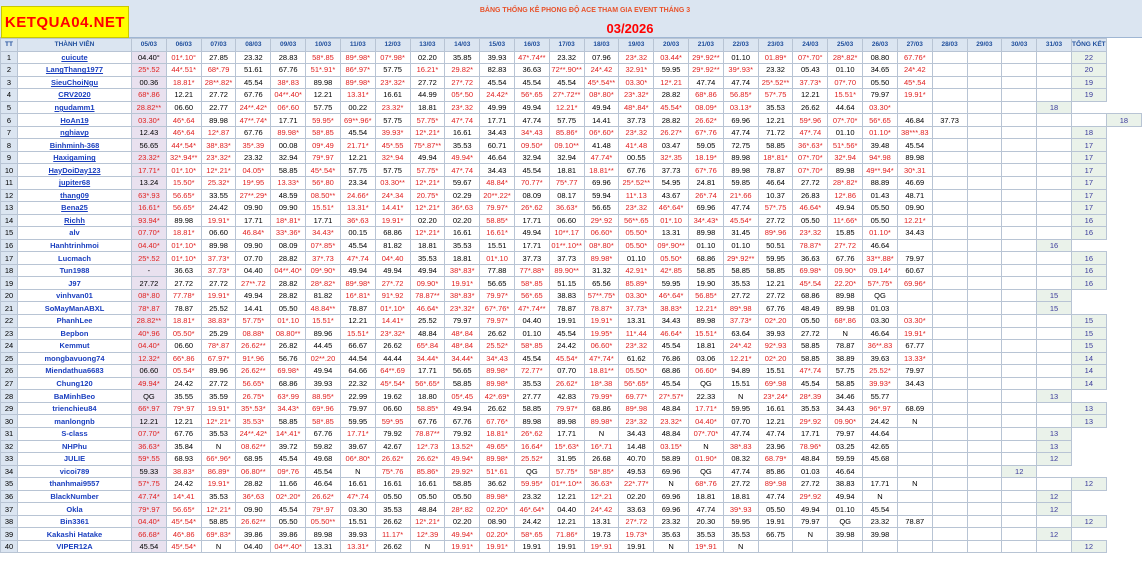 This screenshot has height=574, width=1142. What do you see at coordinates (183, 346) in the screenshot?
I see `day-cell: 06.60` at bounding box center [183, 346].